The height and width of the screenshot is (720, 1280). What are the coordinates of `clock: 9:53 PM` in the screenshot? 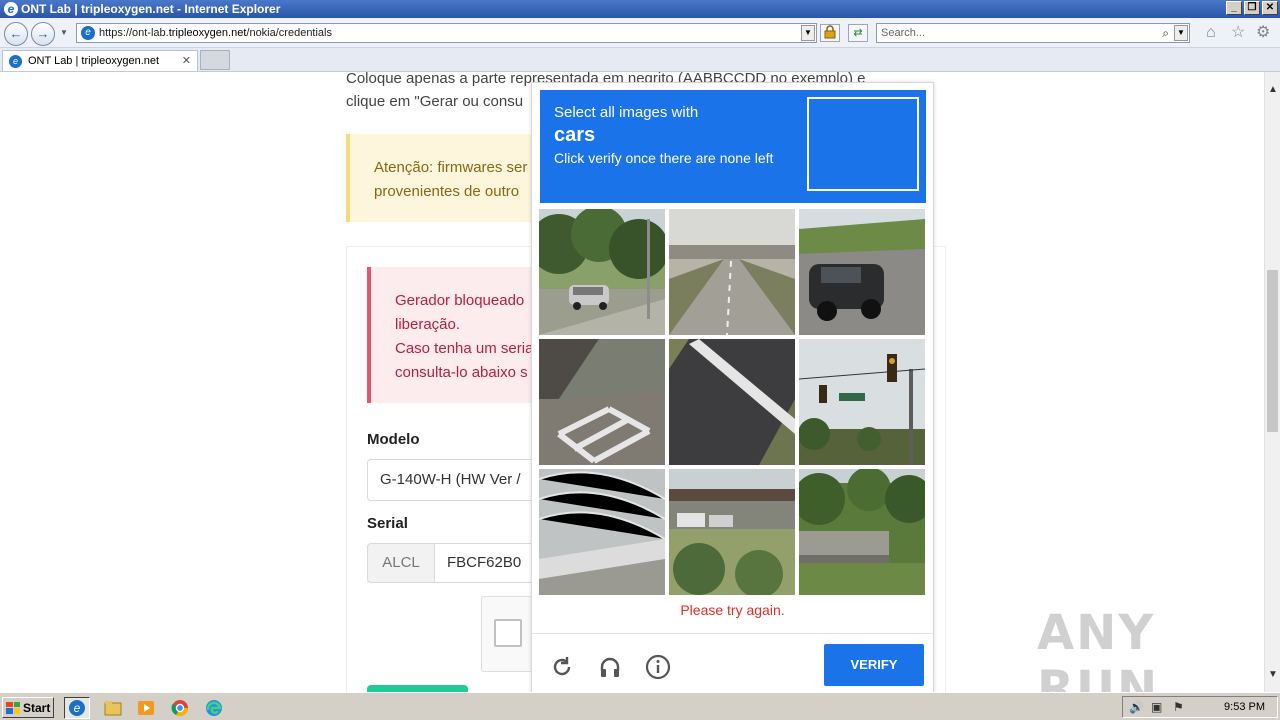 It's located at (1244, 707).